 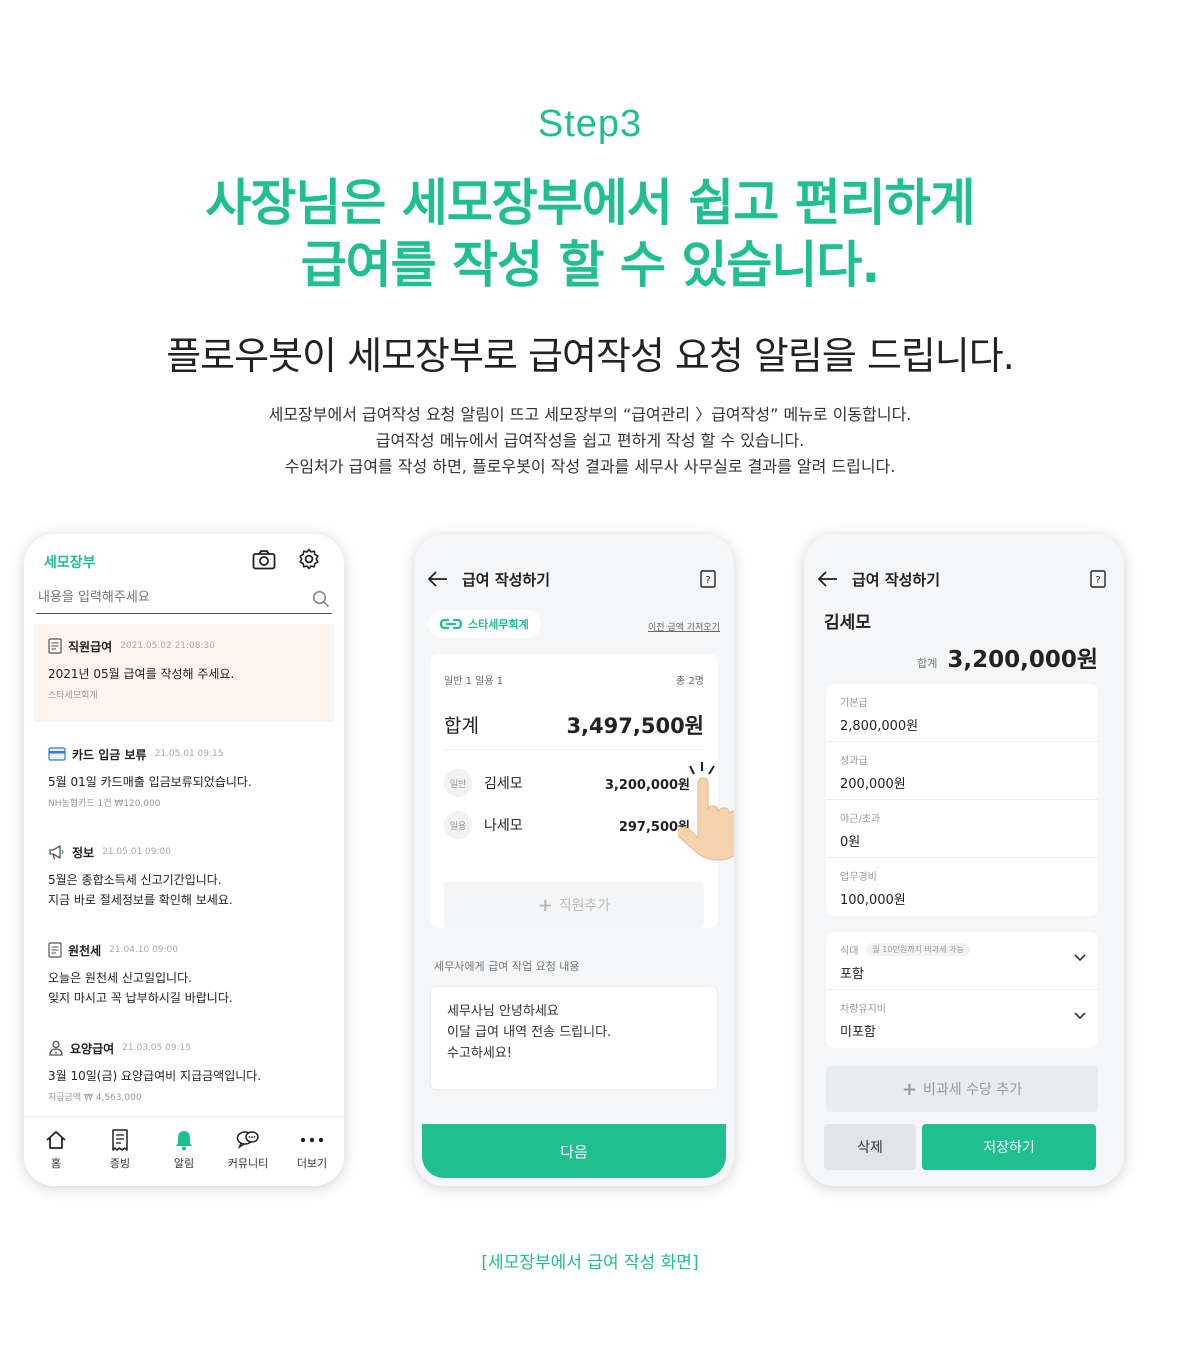 What do you see at coordinates (458, 825) in the screenshot?
I see `employee-type-badge: 일용` at bounding box center [458, 825].